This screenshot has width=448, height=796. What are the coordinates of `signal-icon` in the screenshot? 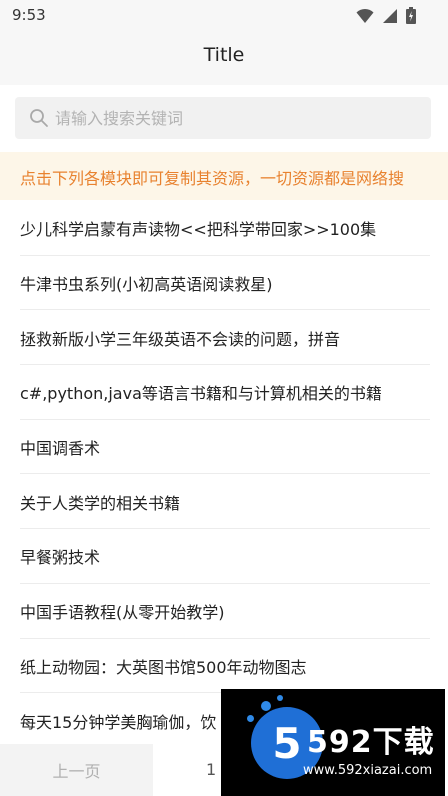 It's located at (390, 15).